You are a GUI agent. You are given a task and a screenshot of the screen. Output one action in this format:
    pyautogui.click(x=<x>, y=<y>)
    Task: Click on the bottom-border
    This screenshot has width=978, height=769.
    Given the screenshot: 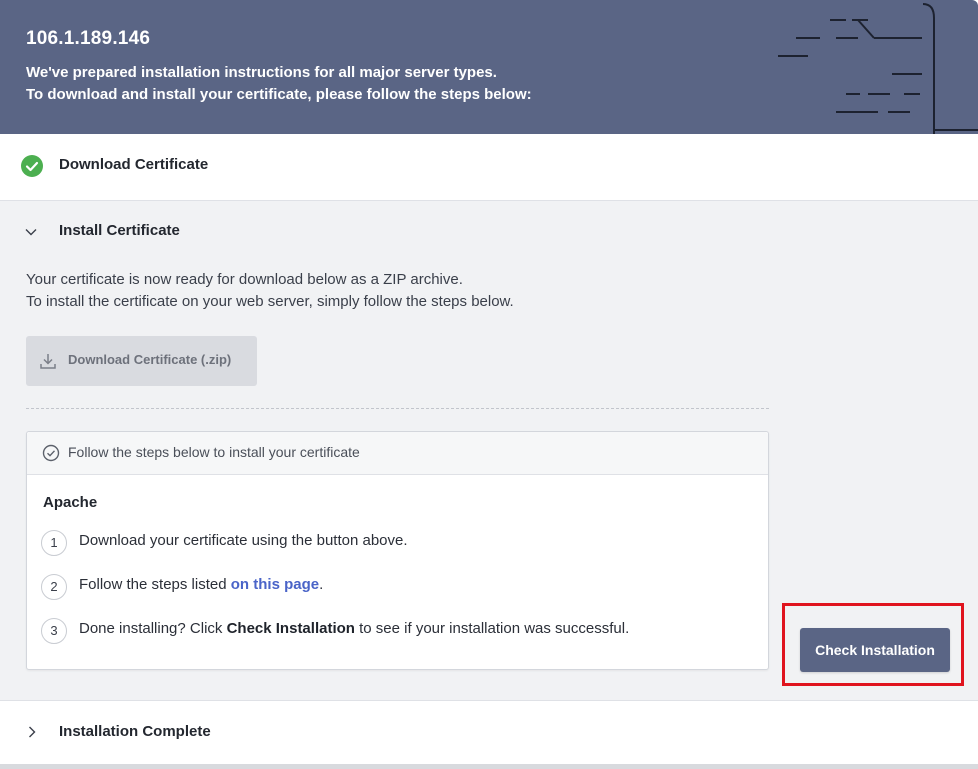 What is the action you would take?
    pyautogui.click(x=489, y=766)
    